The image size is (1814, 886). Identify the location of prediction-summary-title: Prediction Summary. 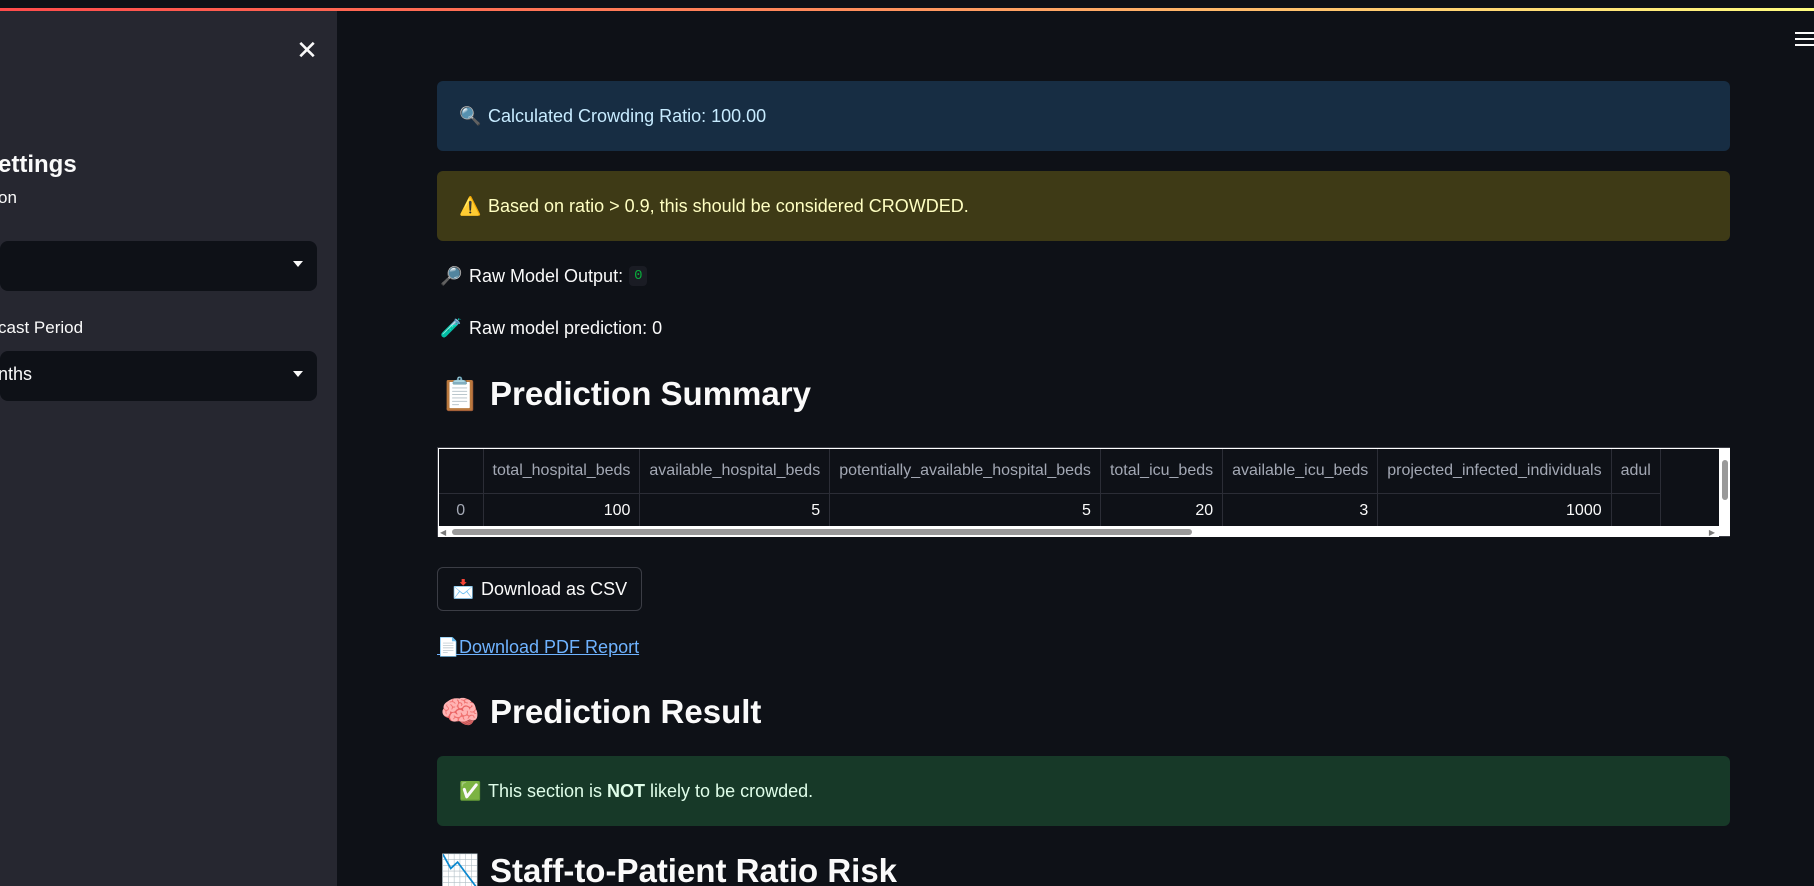
(650, 393).